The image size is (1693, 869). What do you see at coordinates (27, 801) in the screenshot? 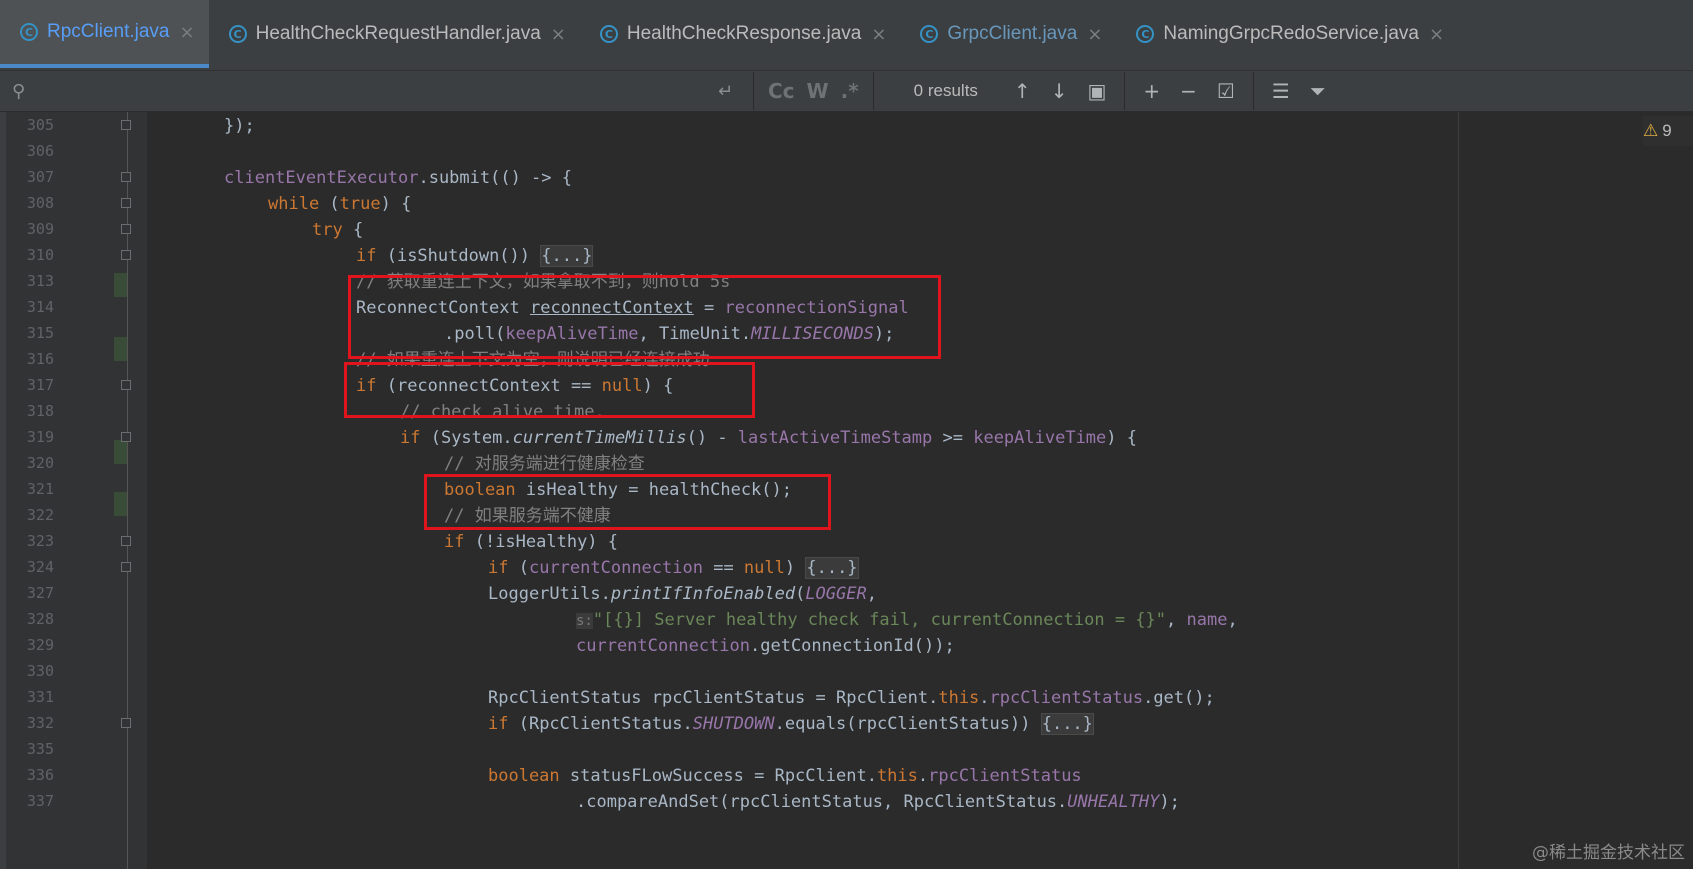
I see `line-number: 337` at bounding box center [27, 801].